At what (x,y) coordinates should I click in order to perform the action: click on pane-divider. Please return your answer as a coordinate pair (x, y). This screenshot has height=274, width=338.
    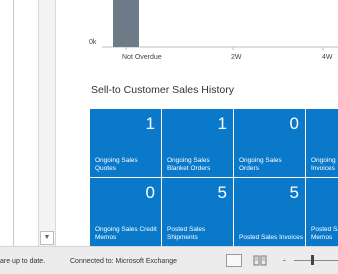
    Looking at the image, I should click on (13, 123).